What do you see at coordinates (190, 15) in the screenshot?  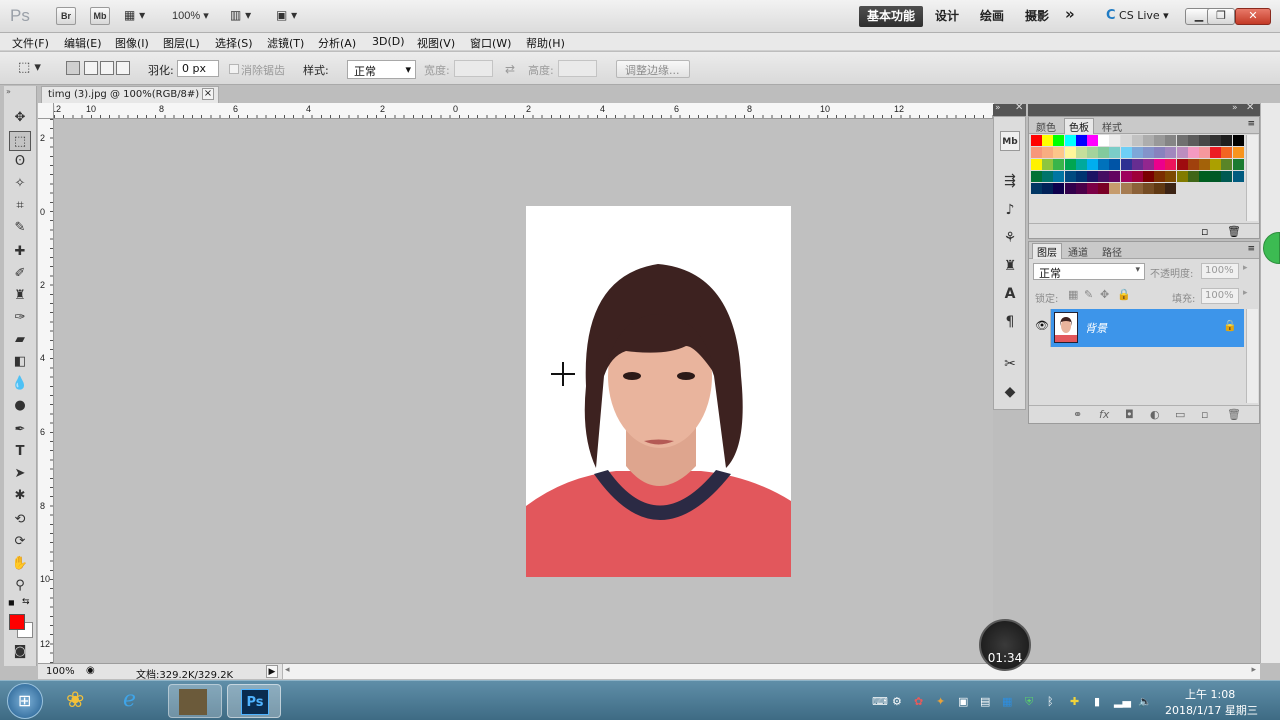 I see `zoom-dropdown: 100% ▾` at bounding box center [190, 15].